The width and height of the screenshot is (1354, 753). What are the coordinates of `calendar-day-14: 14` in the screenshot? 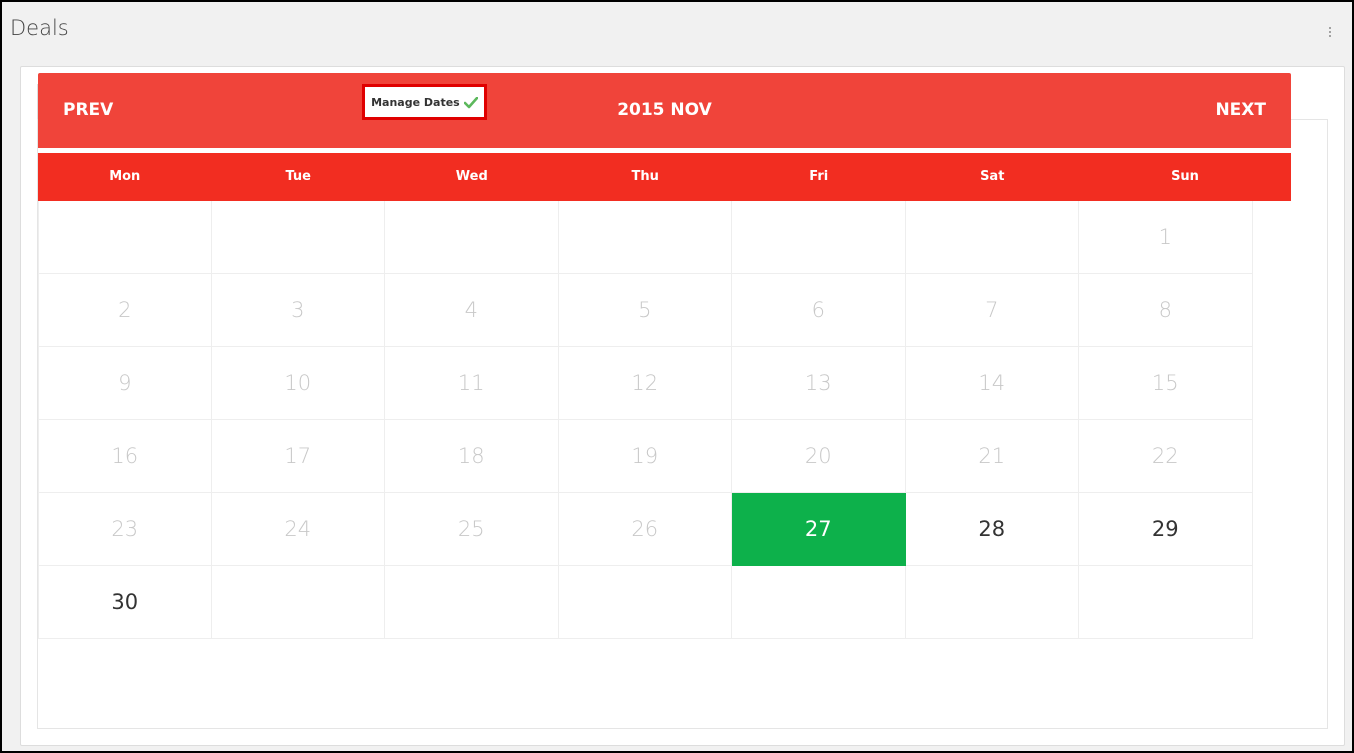 It's located at (992, 383).